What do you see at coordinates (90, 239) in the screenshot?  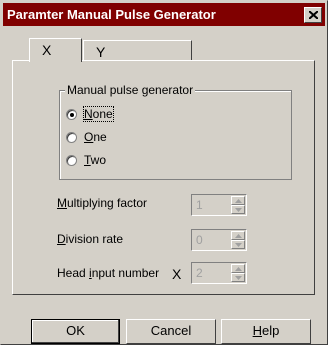 I see `division-rate-label: Division rate` at bounding box center [90, 239].